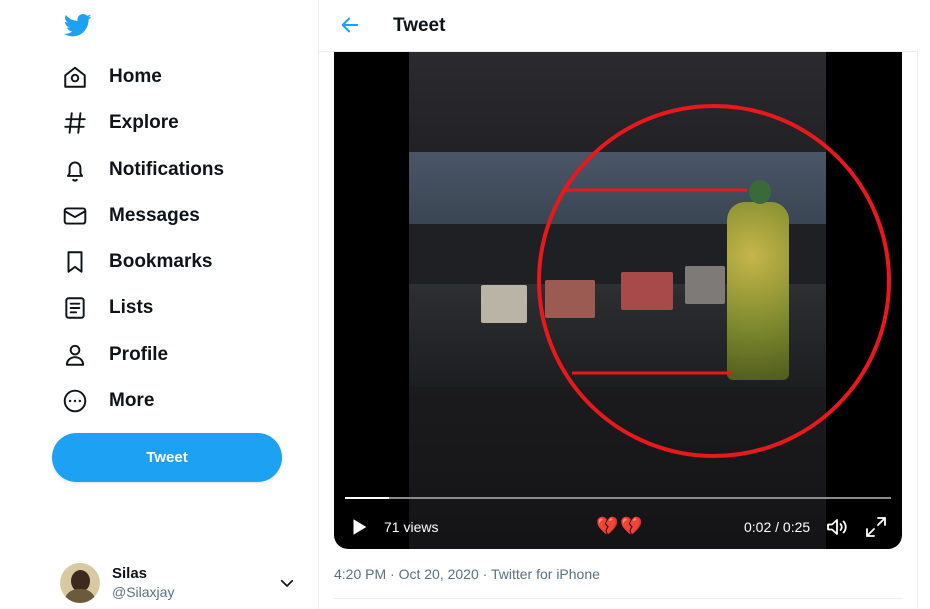 The width and height of the screenshot is (930, 609). I want to click on arrow-left-icon, so click(350, 25).